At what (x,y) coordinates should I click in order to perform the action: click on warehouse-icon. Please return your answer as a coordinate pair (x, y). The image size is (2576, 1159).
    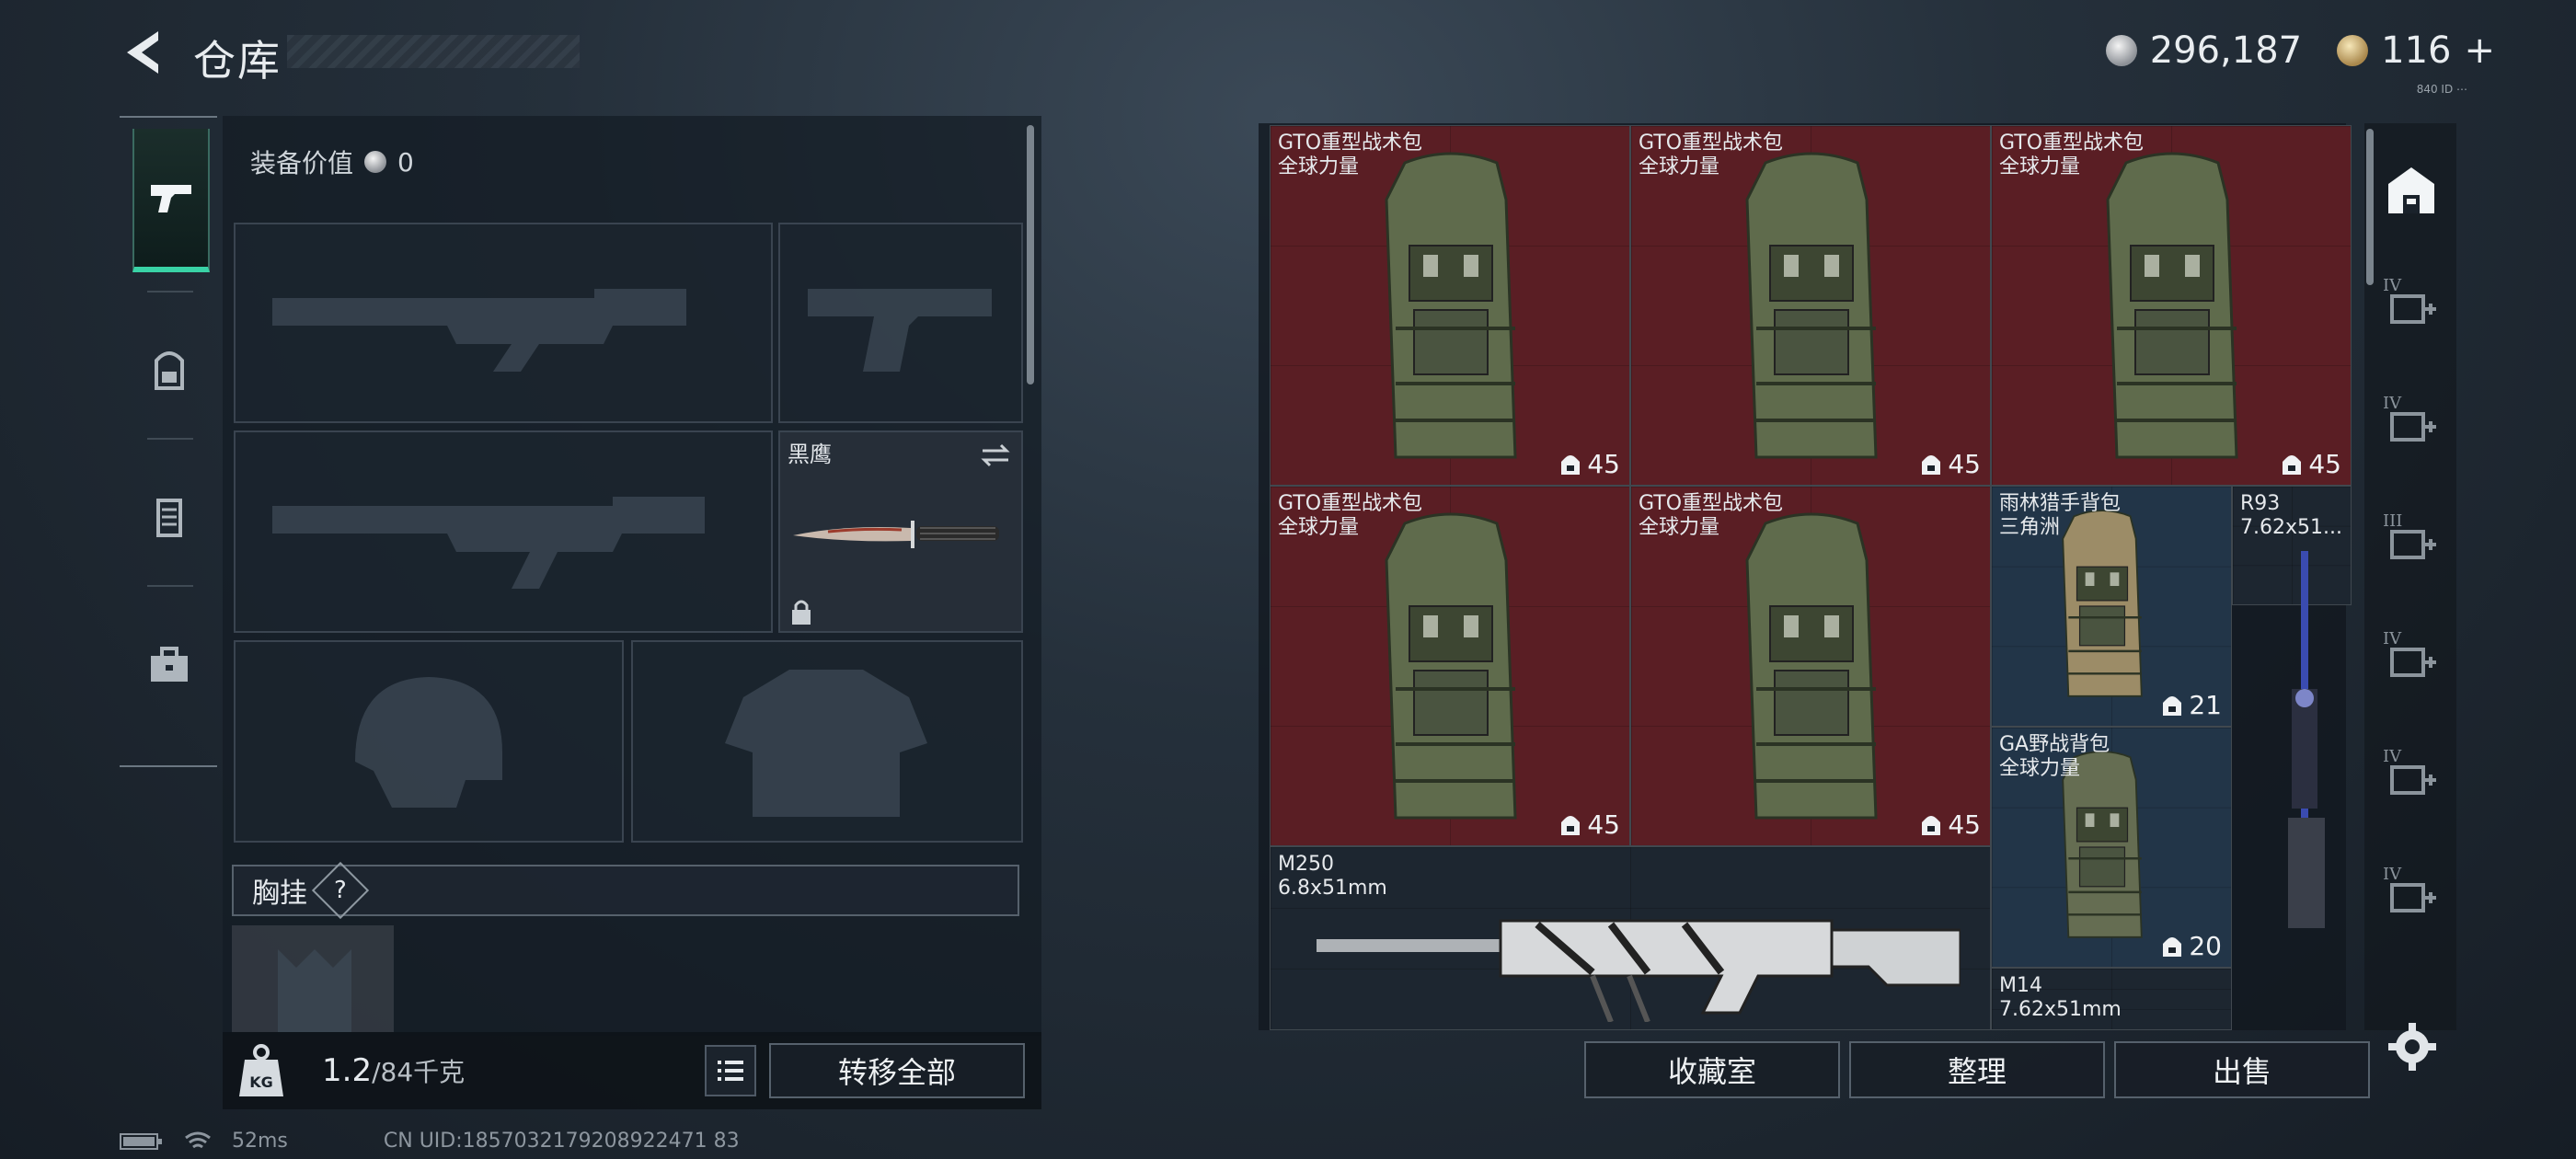
    Looking at the image, I should click on (2411, 190).